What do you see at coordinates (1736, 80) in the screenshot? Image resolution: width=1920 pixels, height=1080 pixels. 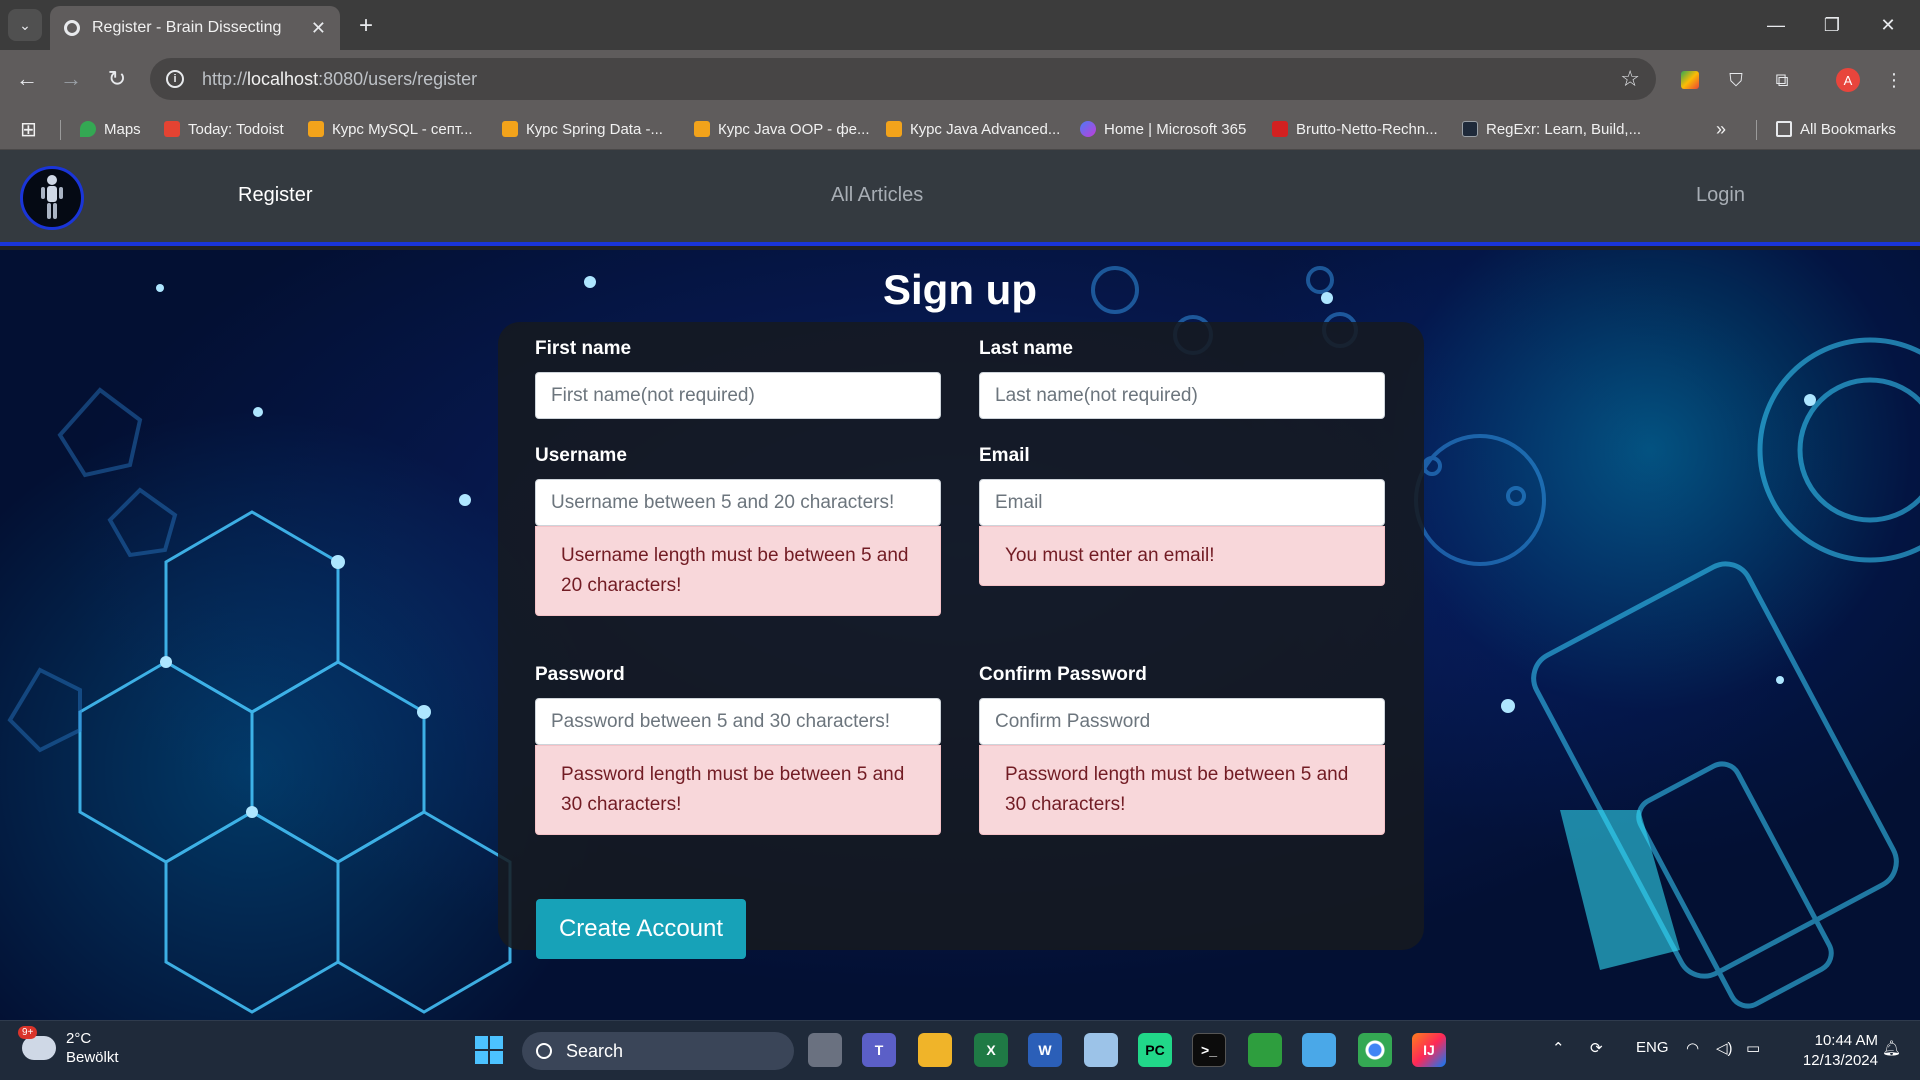 I see `shield-extension-icon: ⛉` at bounding box center [1736, 80].